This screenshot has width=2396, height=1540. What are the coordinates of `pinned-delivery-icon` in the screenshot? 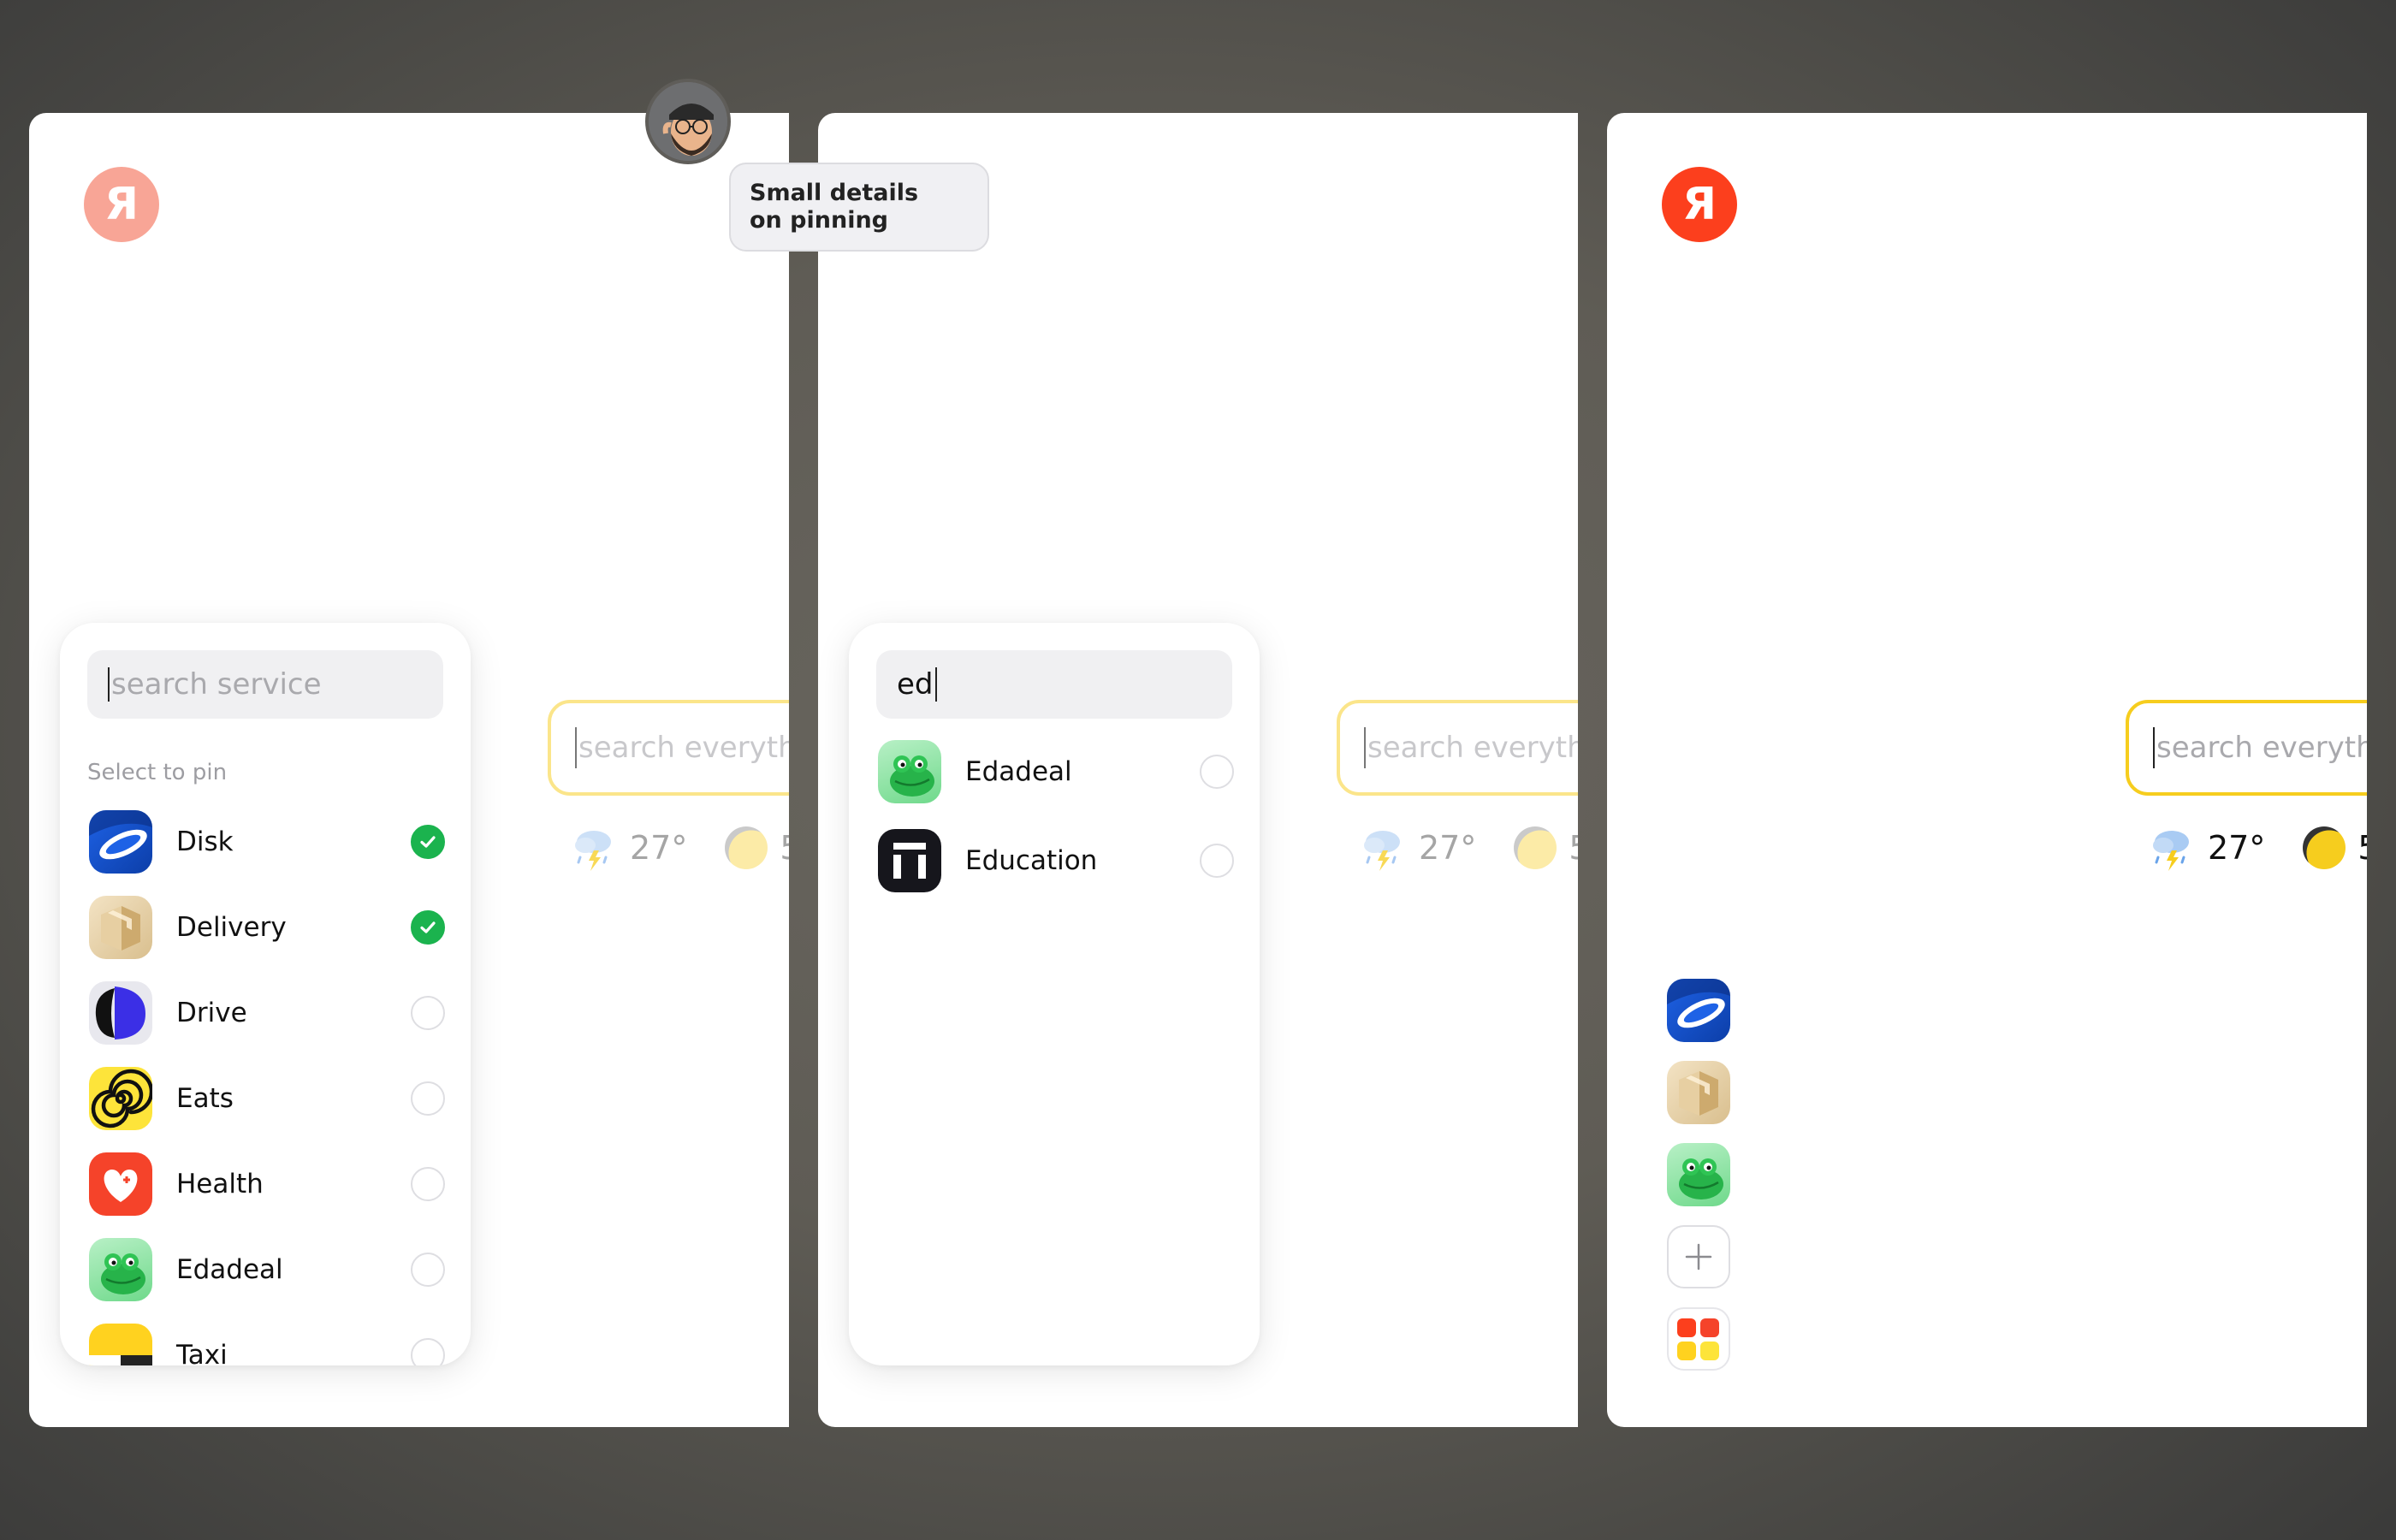 It's located at (1698, 1092).